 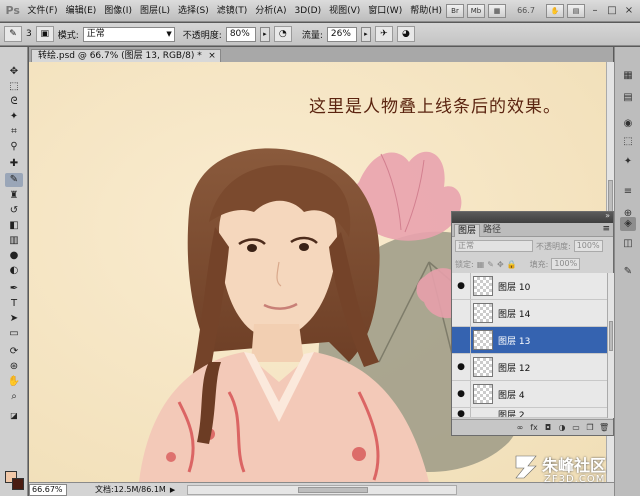 I want to click on layer-row: ● 图层 4, so click(x=529, y=394).